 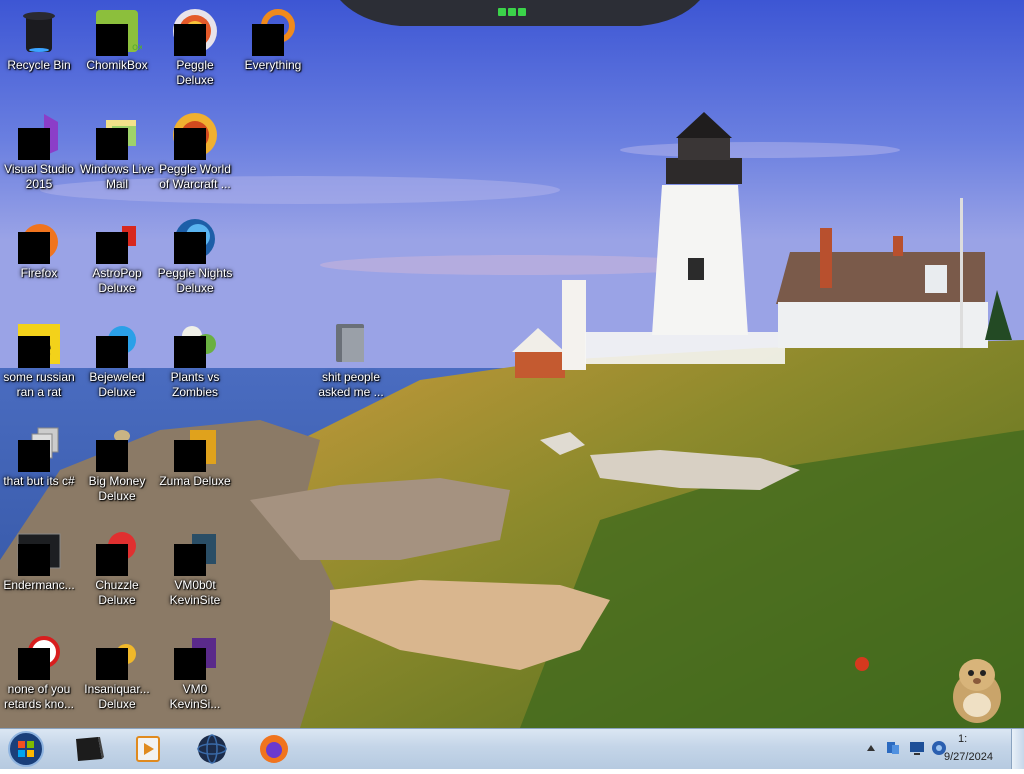 I want to click on hamster-desktop-gadget, so click(x=975, y=685).